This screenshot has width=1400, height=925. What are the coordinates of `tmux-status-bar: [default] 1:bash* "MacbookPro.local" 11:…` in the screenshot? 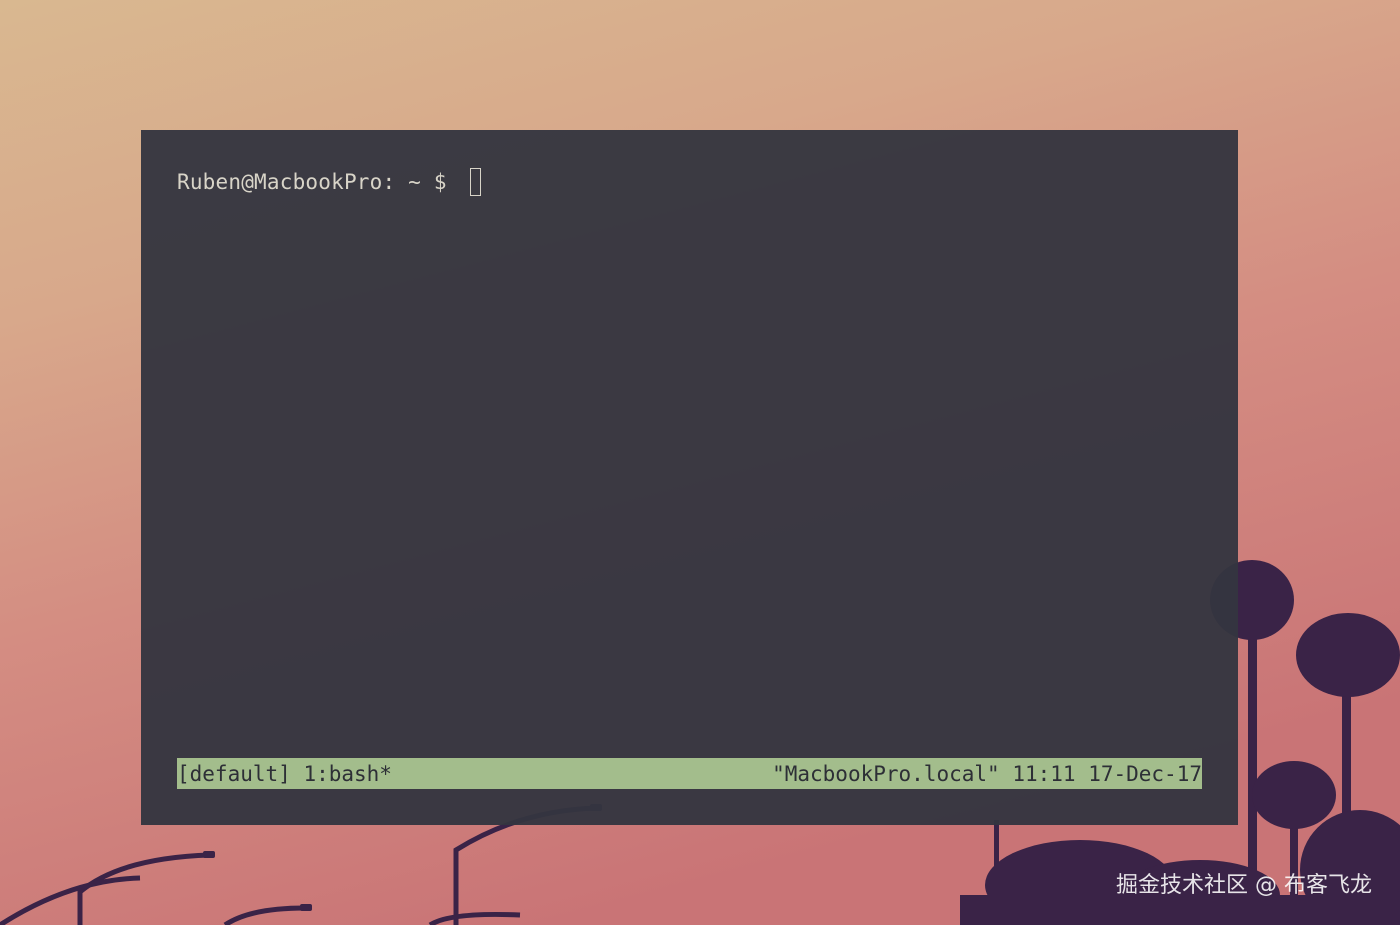 It's located at (689, 773).